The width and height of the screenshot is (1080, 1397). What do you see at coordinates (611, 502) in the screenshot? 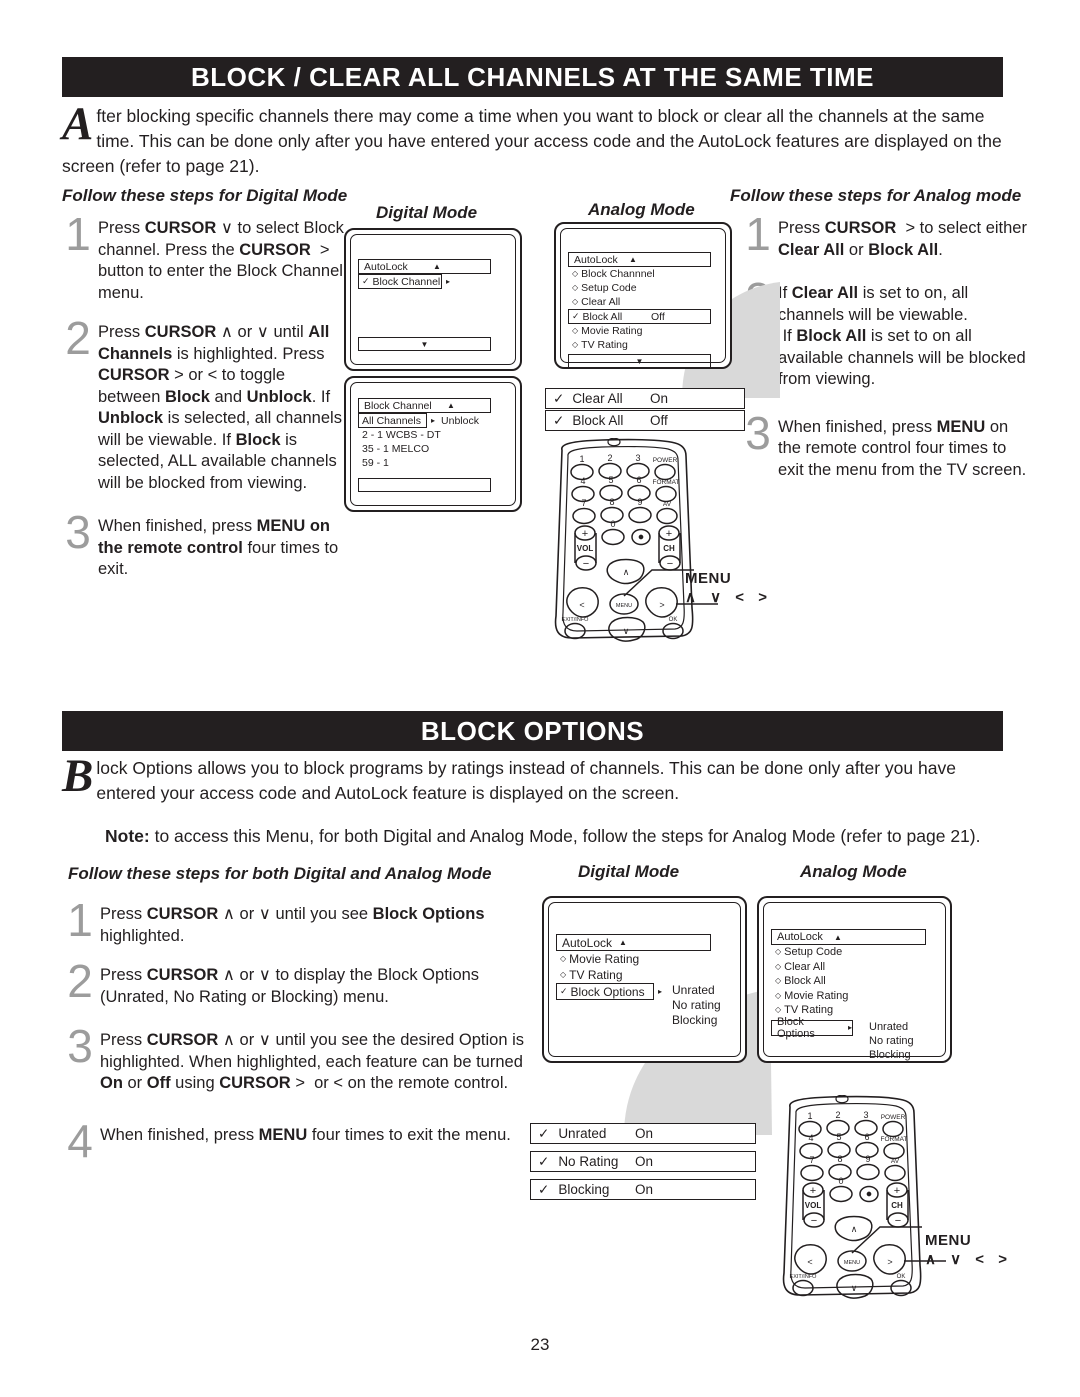
I see `svg-text: 8` at bounding box center [611, 502].